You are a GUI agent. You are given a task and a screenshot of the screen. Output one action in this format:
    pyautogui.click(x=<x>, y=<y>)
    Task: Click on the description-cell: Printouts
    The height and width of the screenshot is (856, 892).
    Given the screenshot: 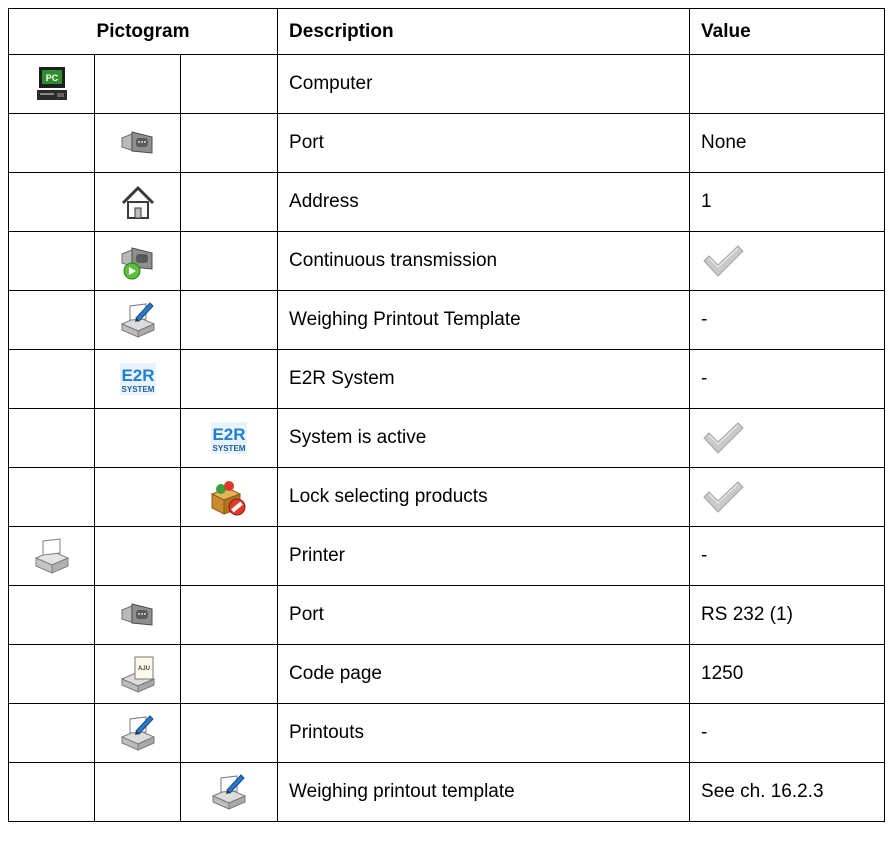 What is the action you would take?
    pyautogui.click(x=484, y=733)
    